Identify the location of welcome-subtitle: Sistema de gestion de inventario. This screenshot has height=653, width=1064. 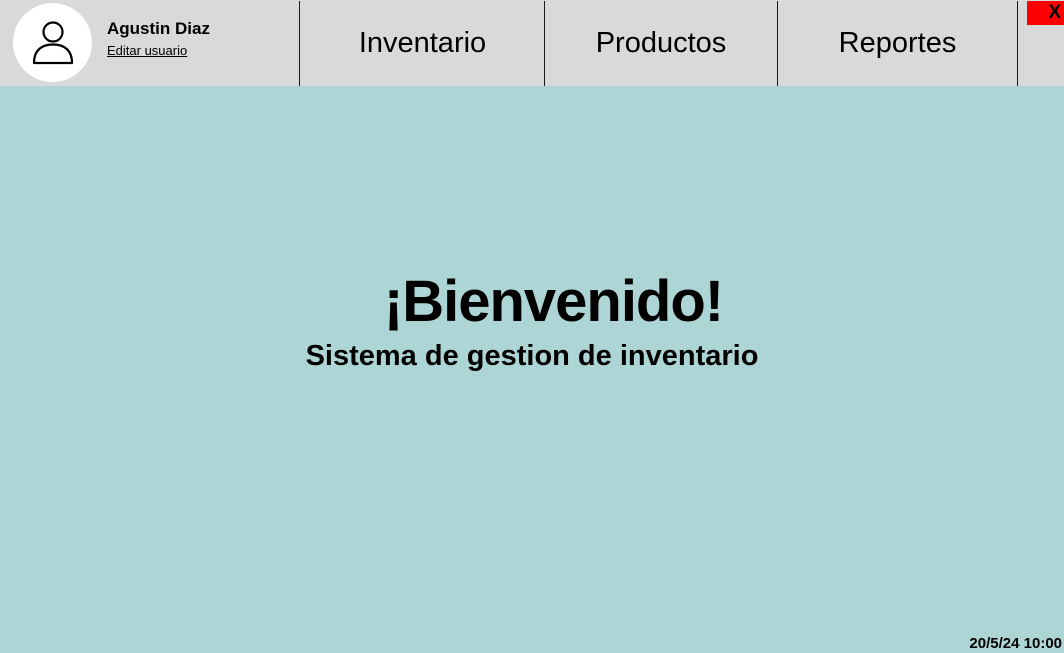
(532, 356).